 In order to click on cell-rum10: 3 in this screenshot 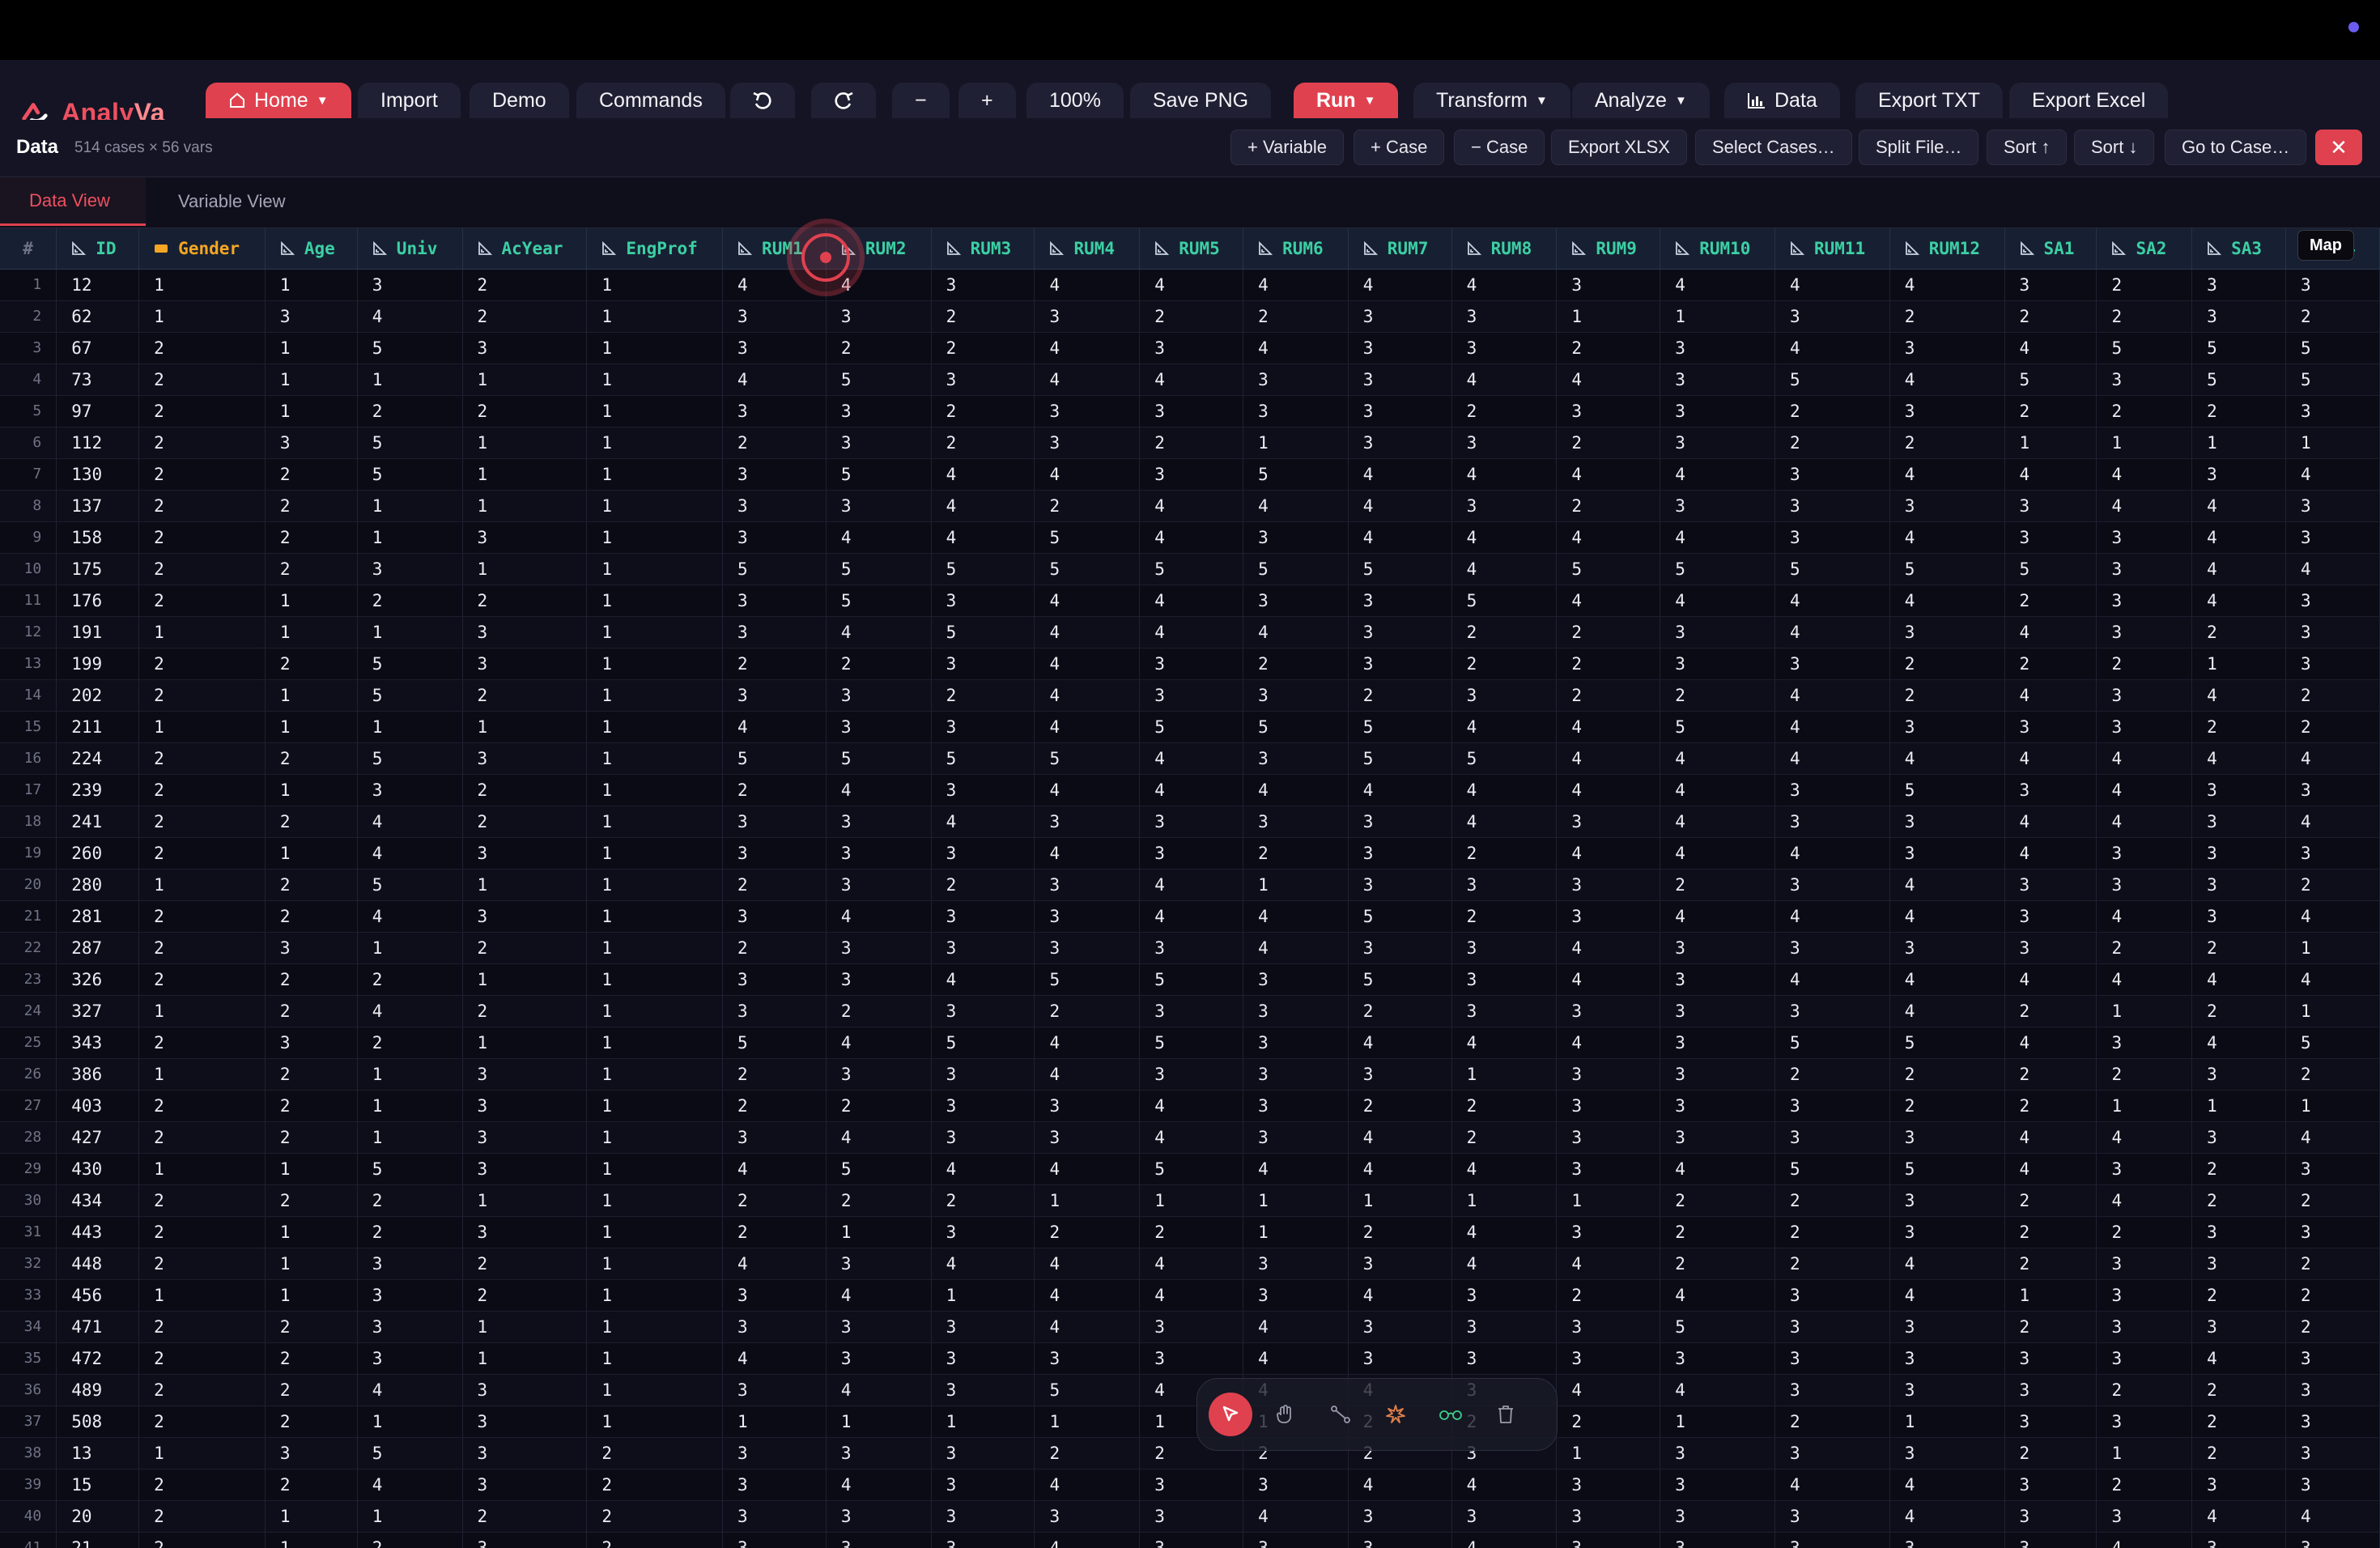, I will do `click(1717, 506)`.